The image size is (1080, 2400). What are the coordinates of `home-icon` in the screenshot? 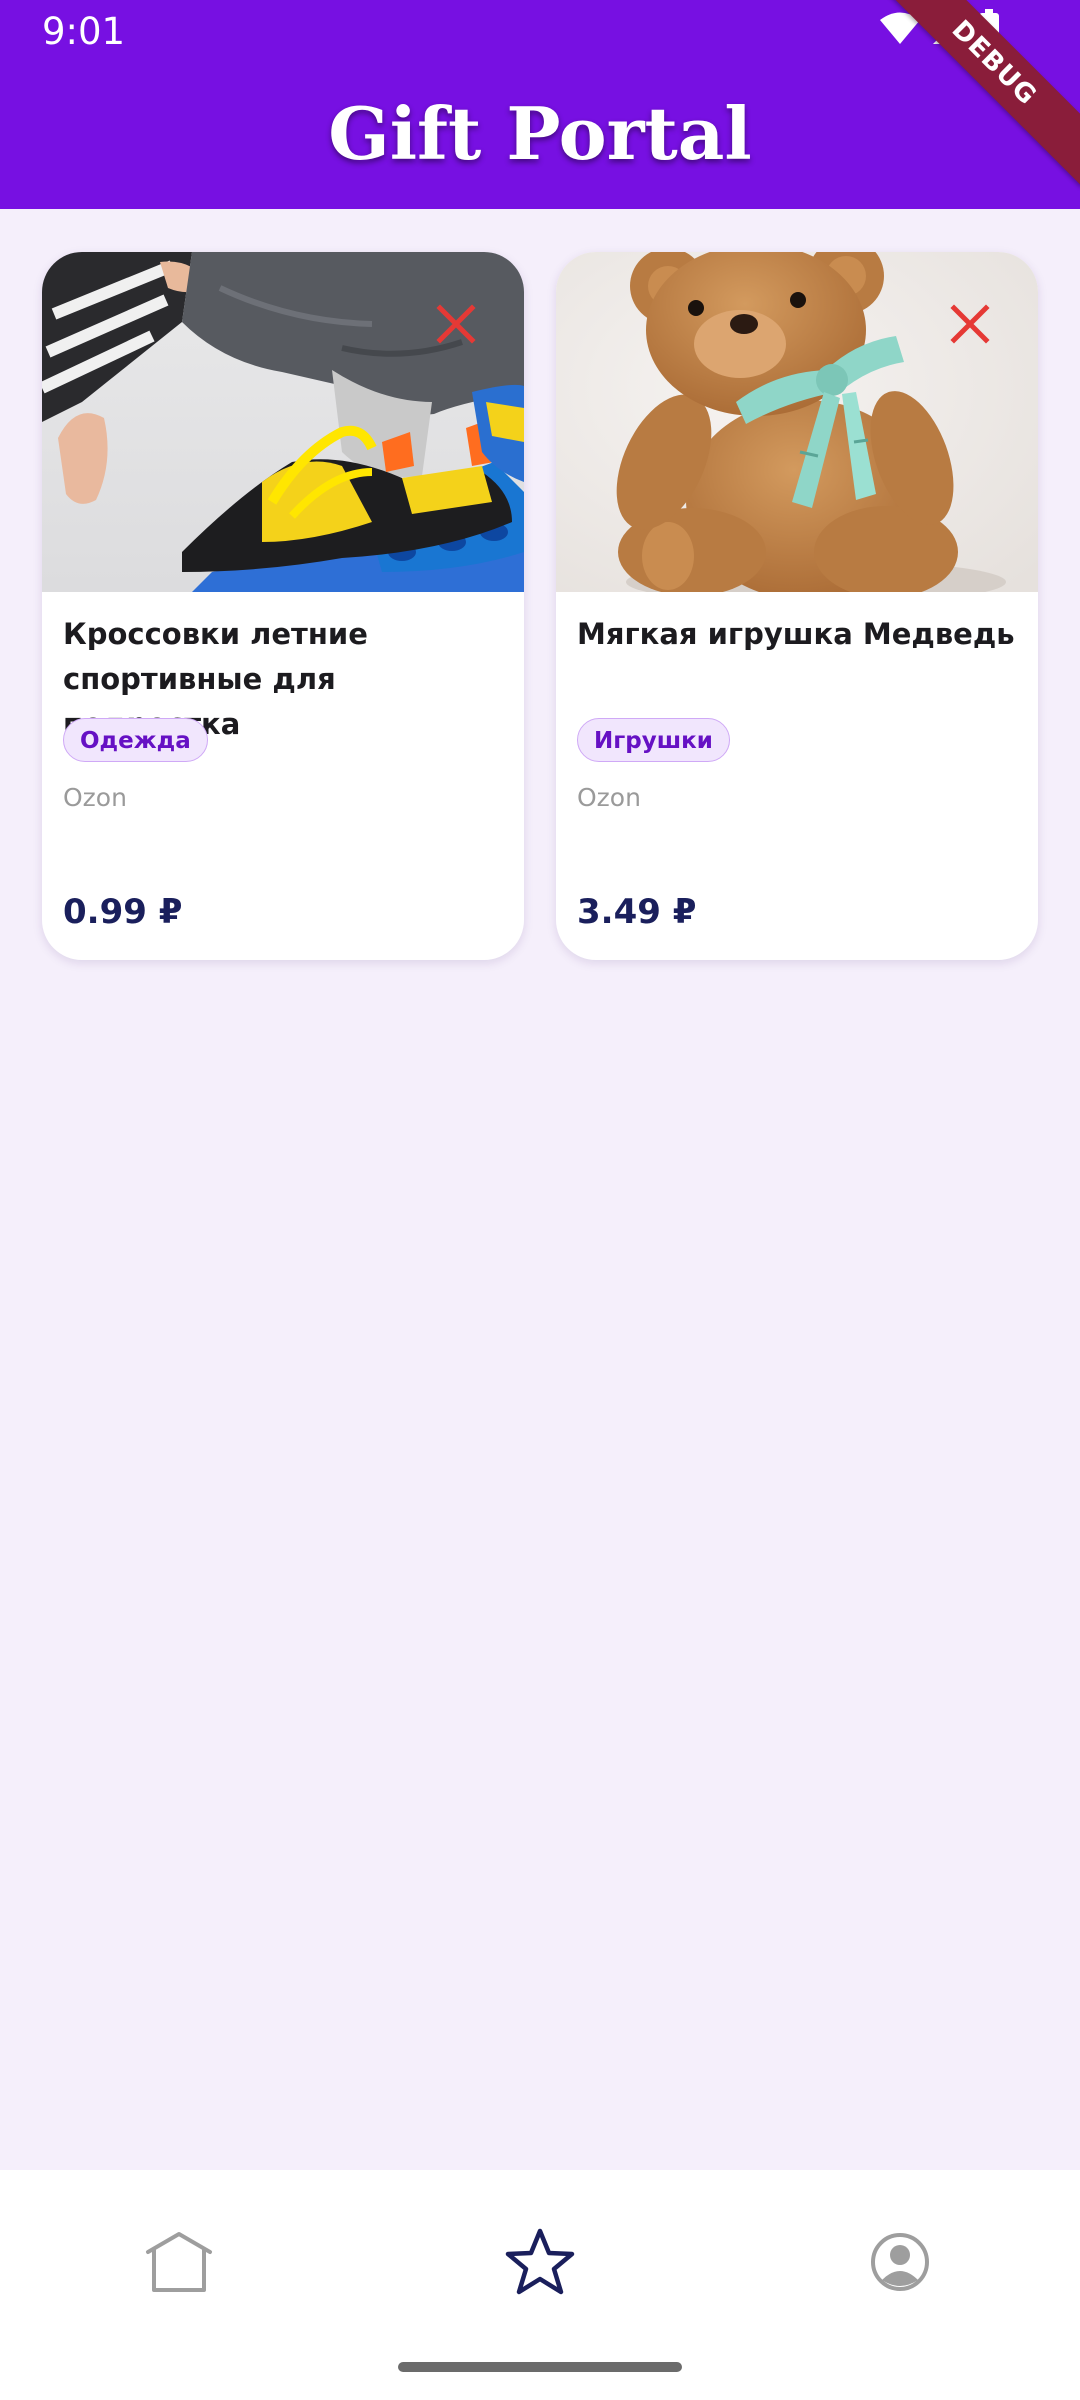 It's located at (179, 2264).